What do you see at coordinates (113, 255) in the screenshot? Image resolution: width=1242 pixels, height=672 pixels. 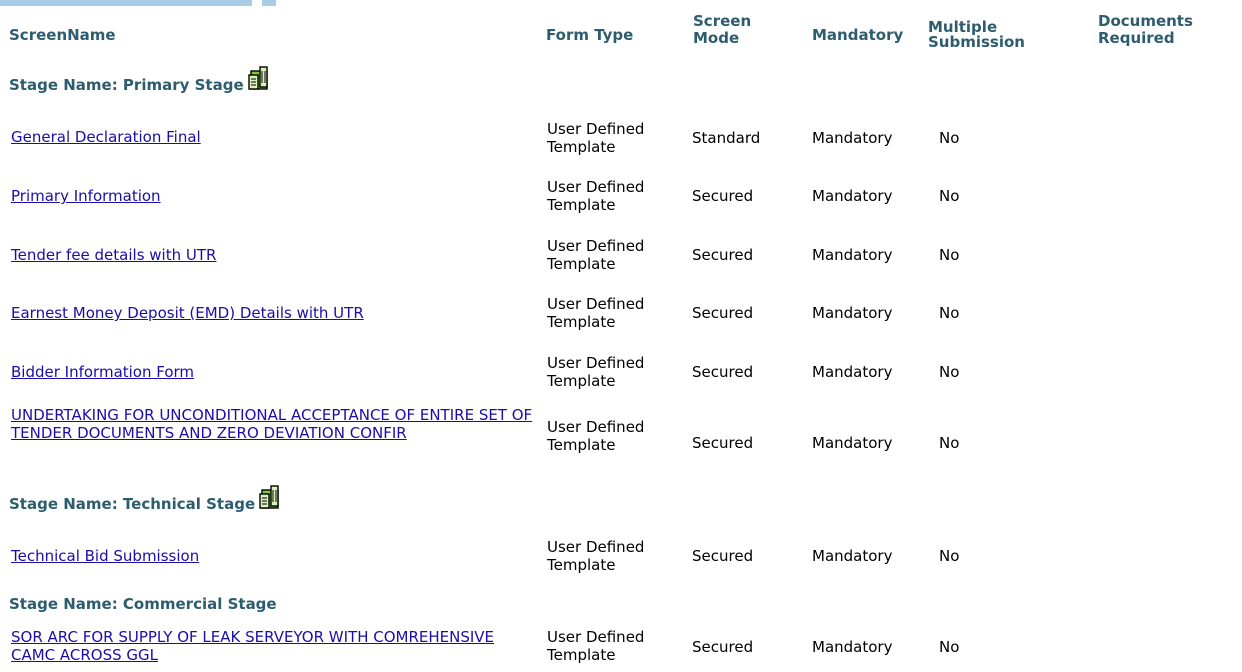 I see `screen-link: Tender fee details with UTR` at bounding box center [113, 255].